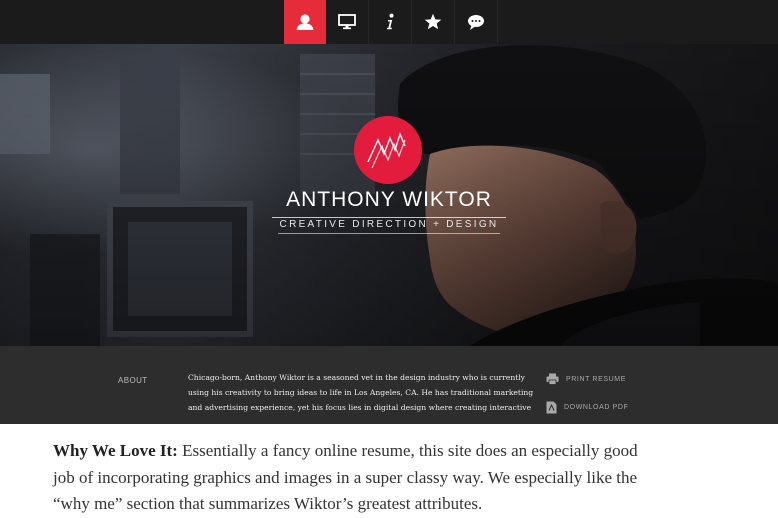 The height and width of the screenshot is (518, 778). I want to click on nav-icon-group, so click(391, 22).